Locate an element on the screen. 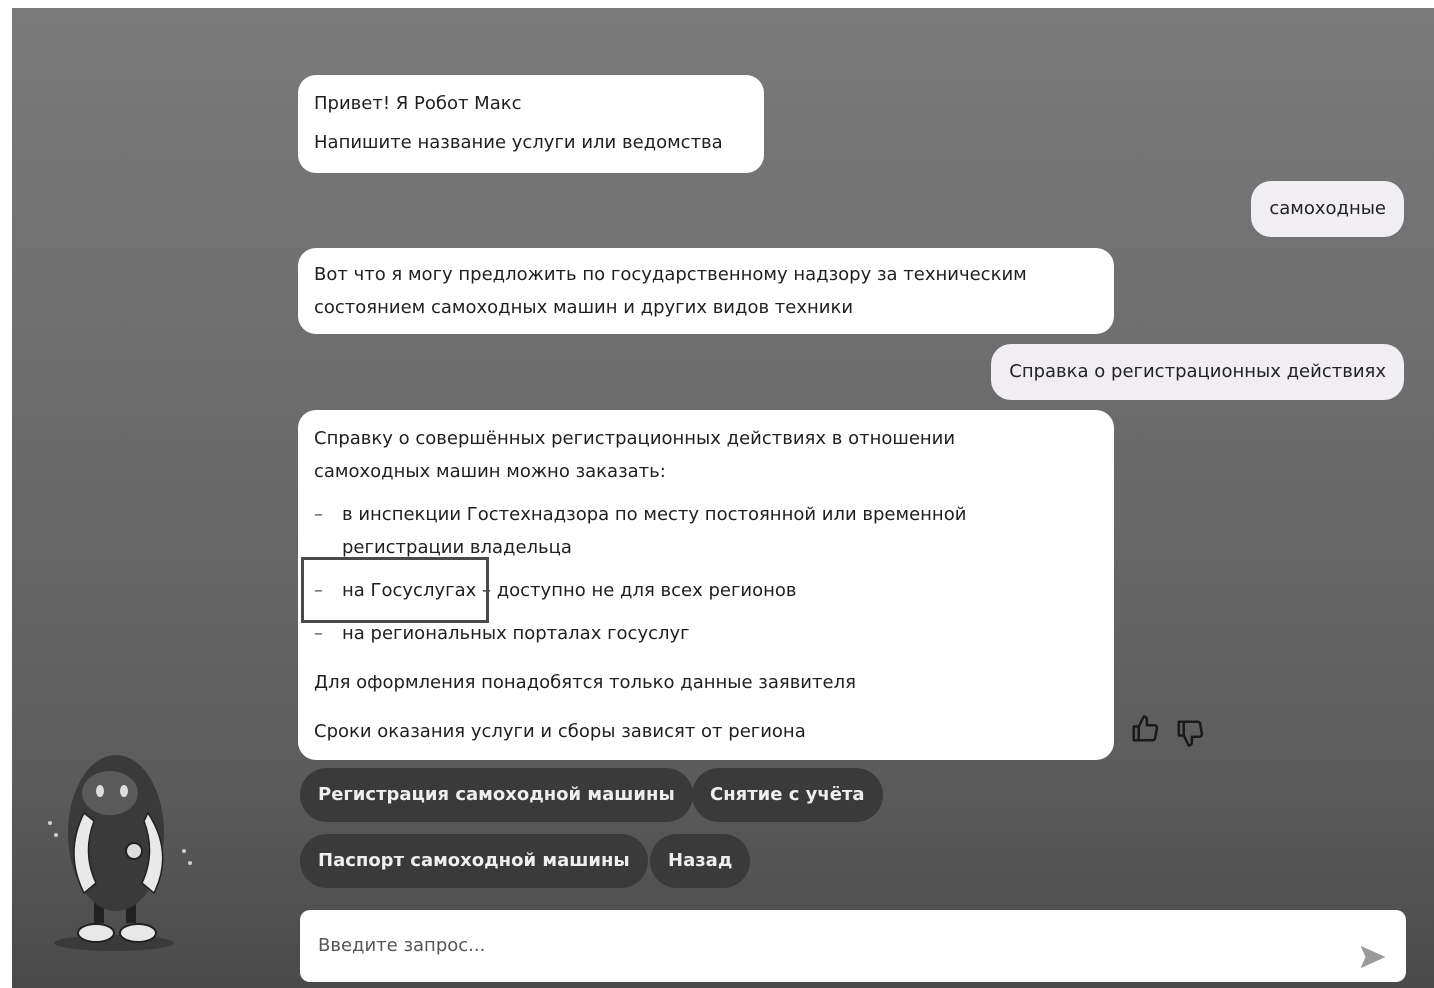 The image size is (1434, 988). user-message: Справка о регистрационных действиях is located at coordinates (1197, 372).